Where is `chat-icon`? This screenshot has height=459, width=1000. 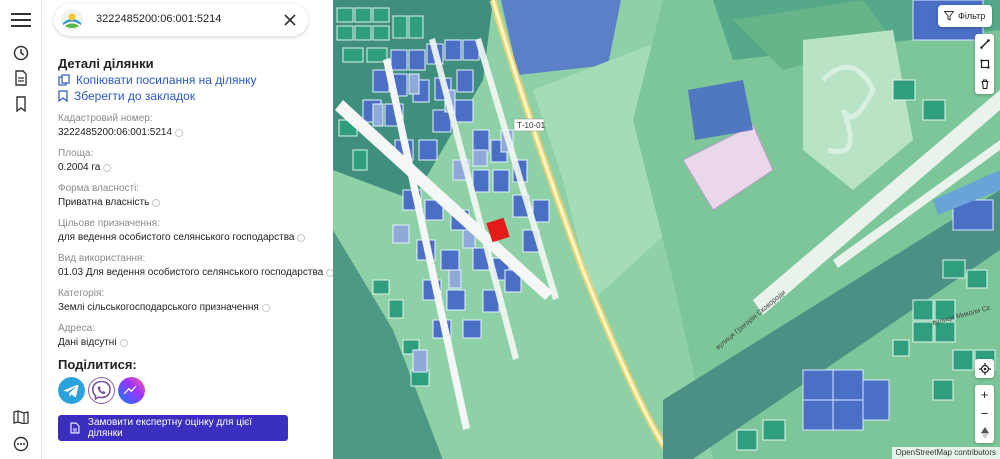 chat-icon is located at coordinates (21, 444).